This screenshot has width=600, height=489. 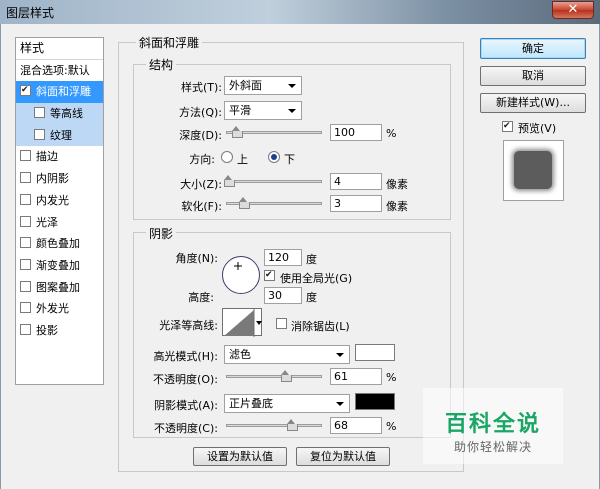 What do you see at coordinates (375, 352) in the screenshot?
I see `highlight-color-swatch` at bounding box center [375, 352].